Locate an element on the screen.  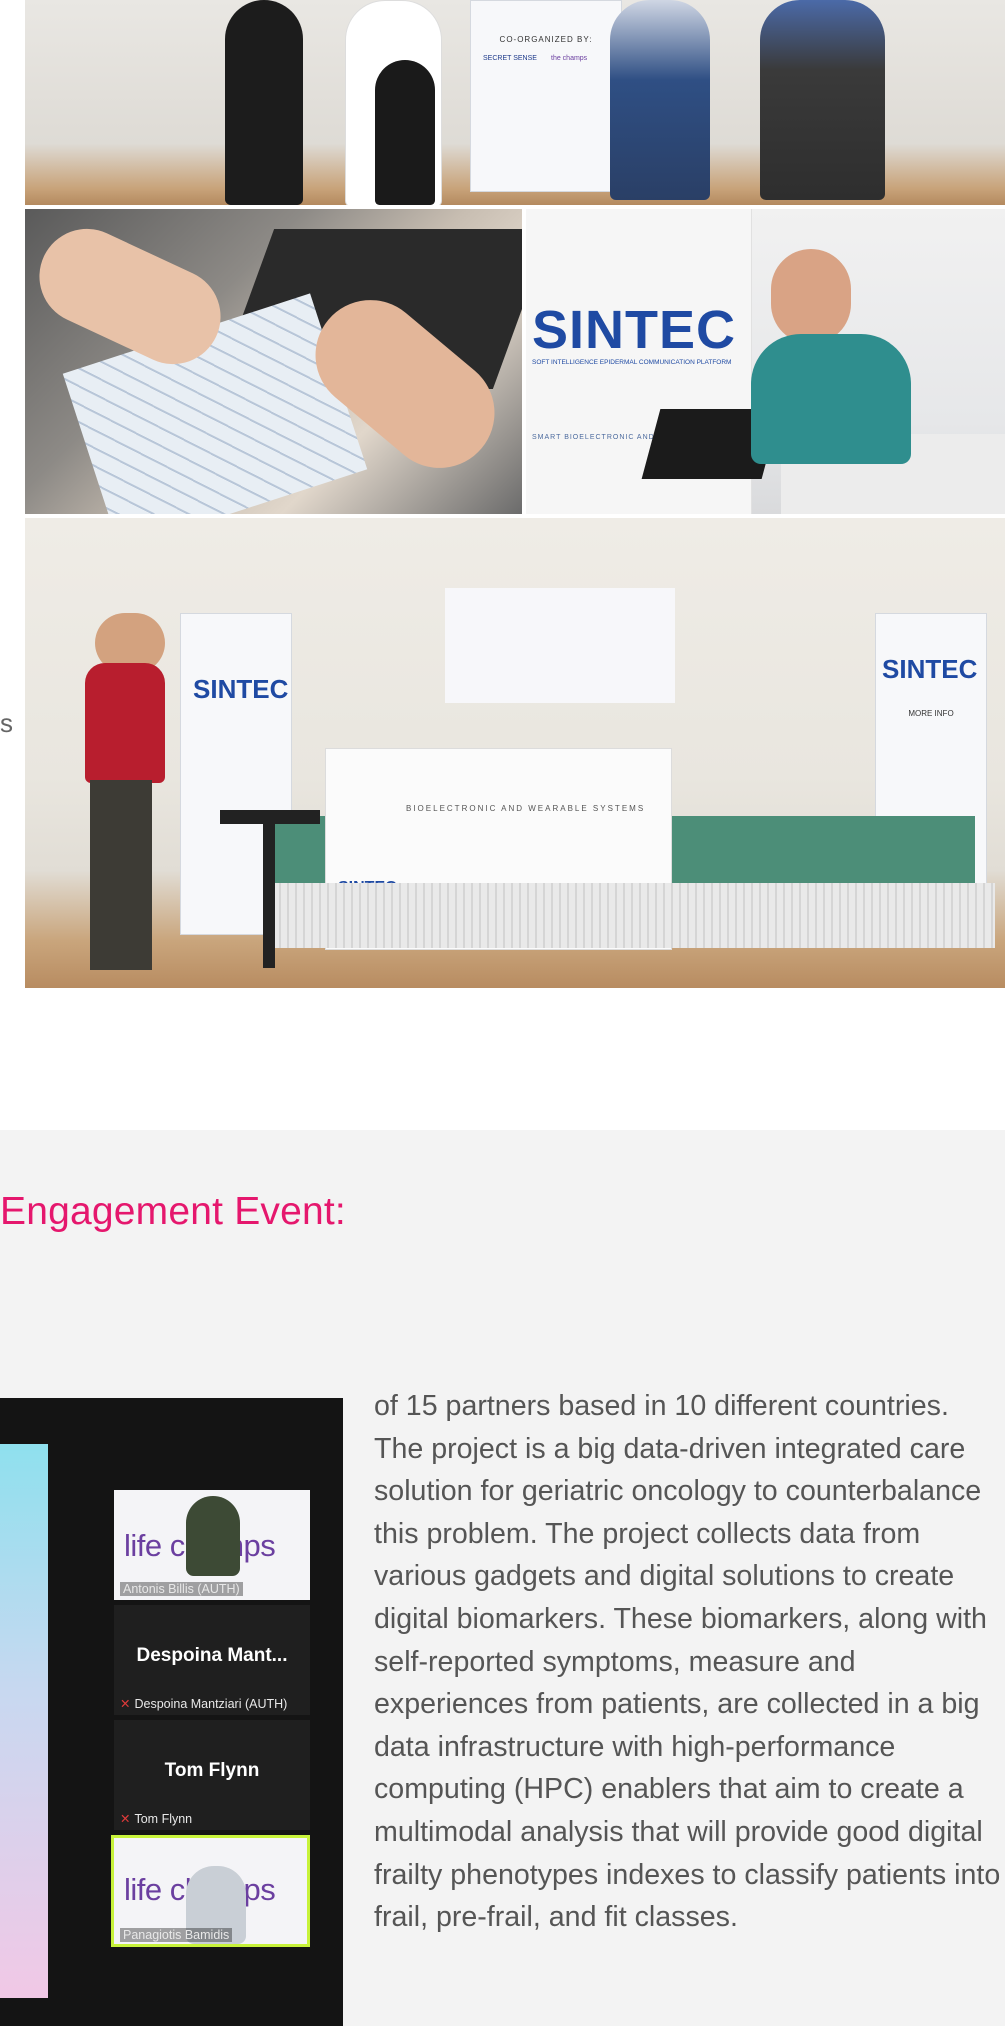
participant-display: Tom Flynn is located at coordinates (212, 1770).